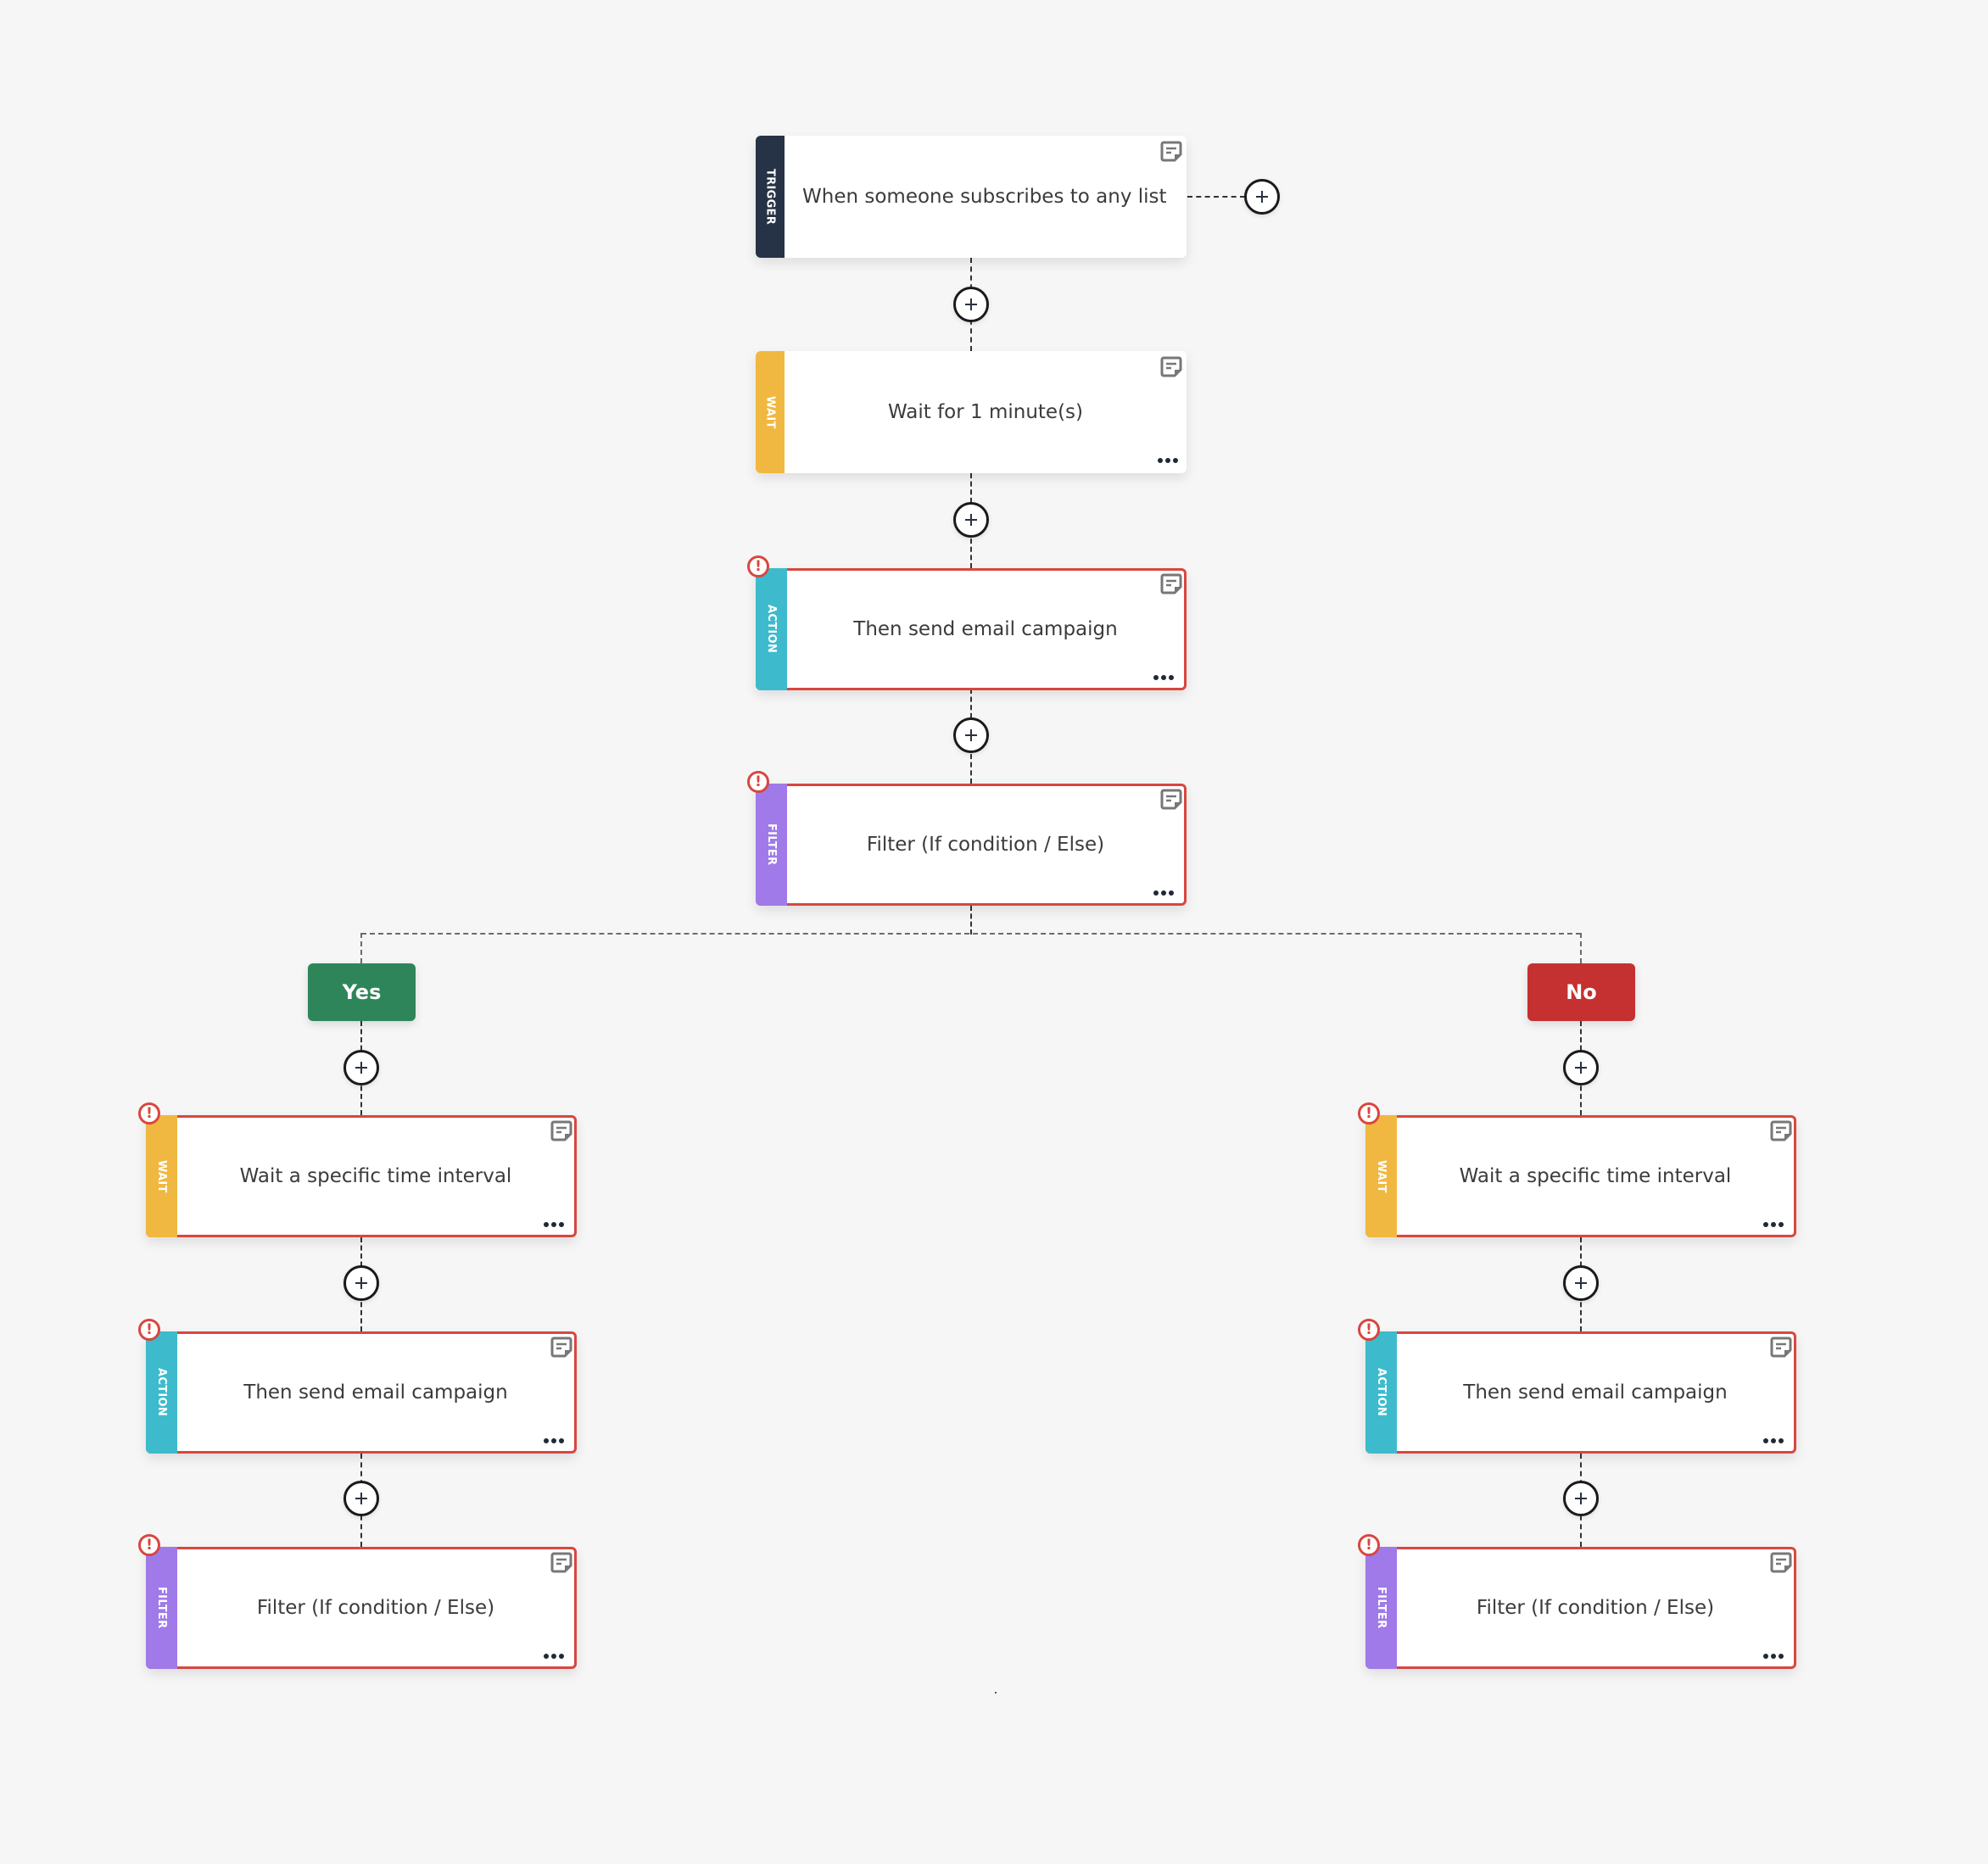 The height and width of the screenshot is (1864, 1988). I want to click on trigger-type-strip: TRIGGER, so click(770, 197).